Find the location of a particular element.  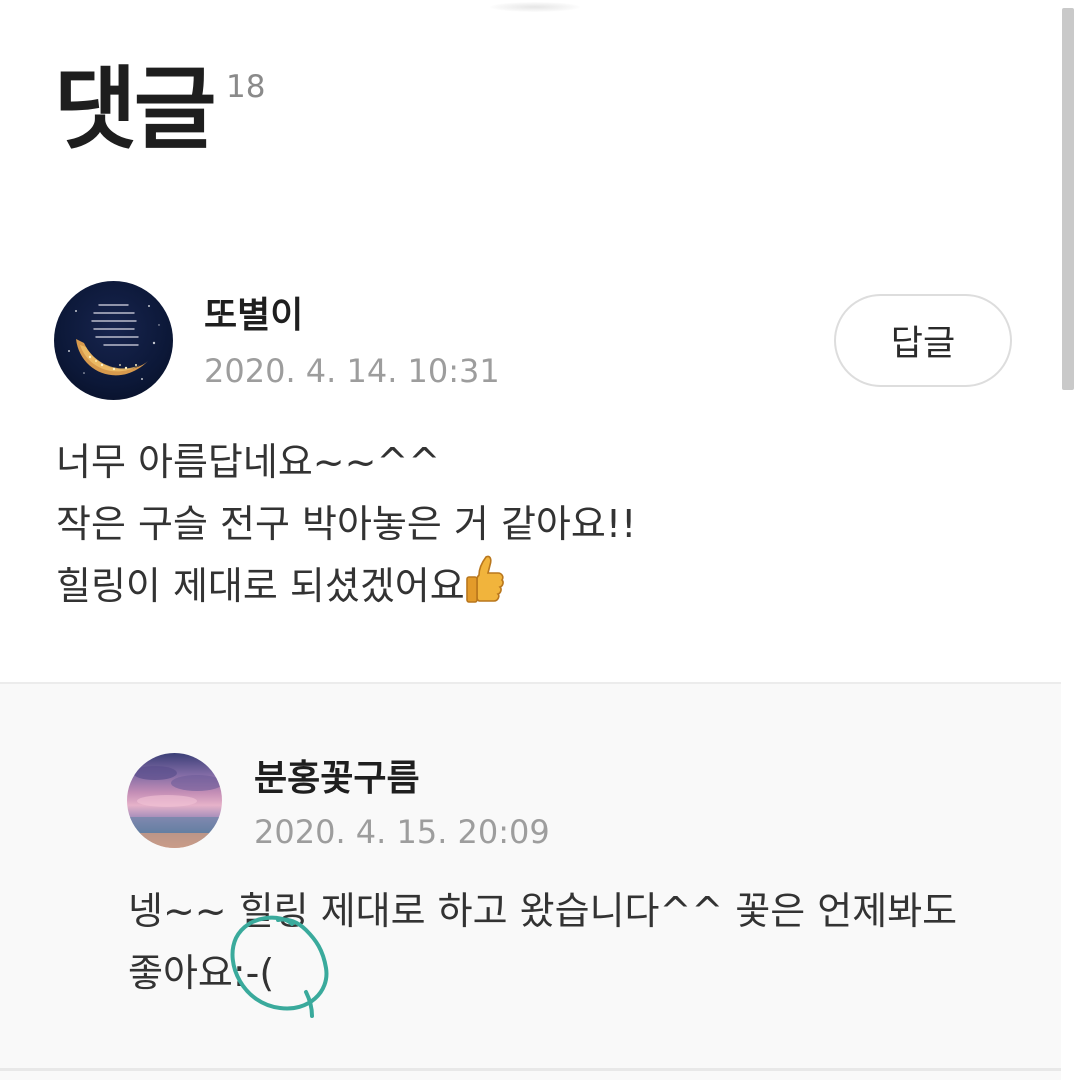

comment-line-with-emoji: 힐링이 제대로 되셨겠어요 is located at coordinates (346, 586).